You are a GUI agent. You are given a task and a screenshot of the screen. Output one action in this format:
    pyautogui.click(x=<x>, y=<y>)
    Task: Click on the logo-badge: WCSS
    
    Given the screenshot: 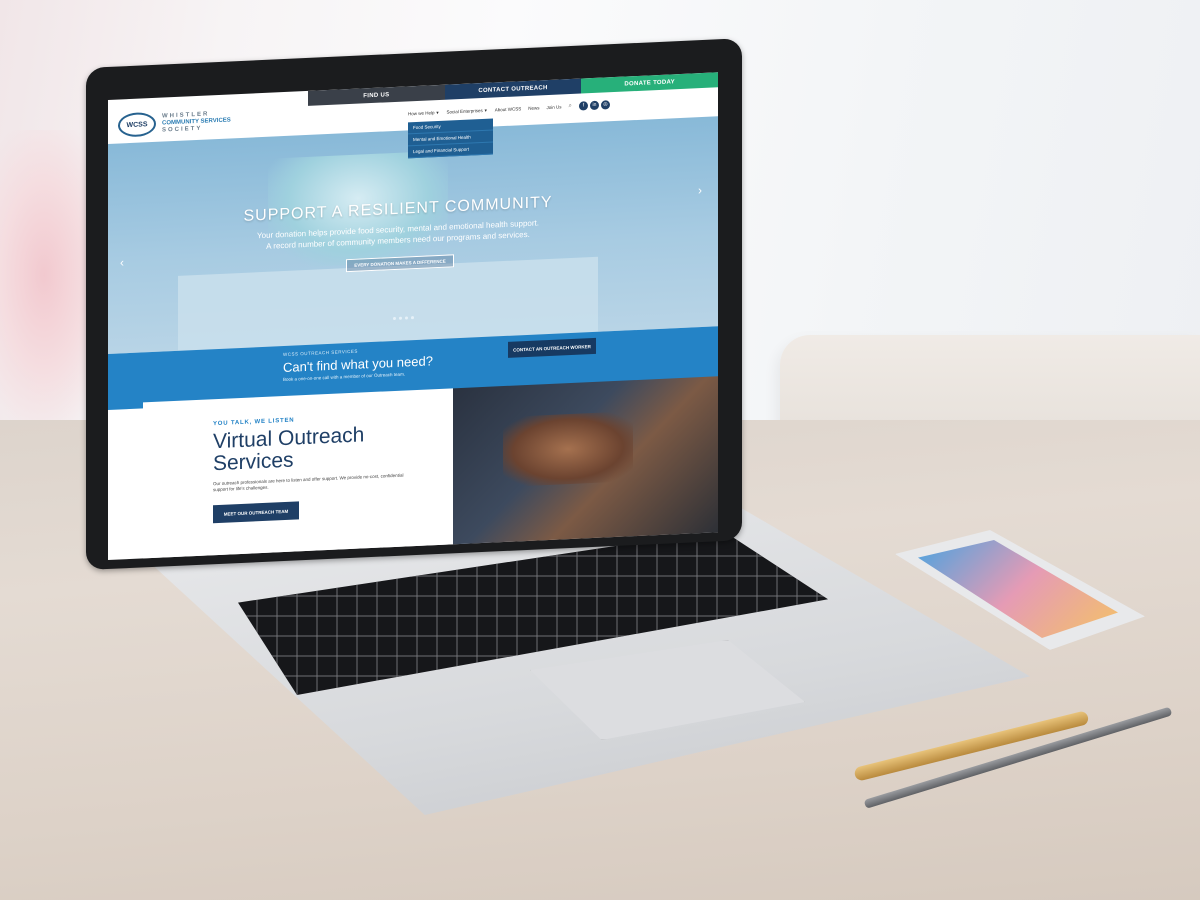 What is the action you would take?
    pyautogui.click(x=137, y=124)
    